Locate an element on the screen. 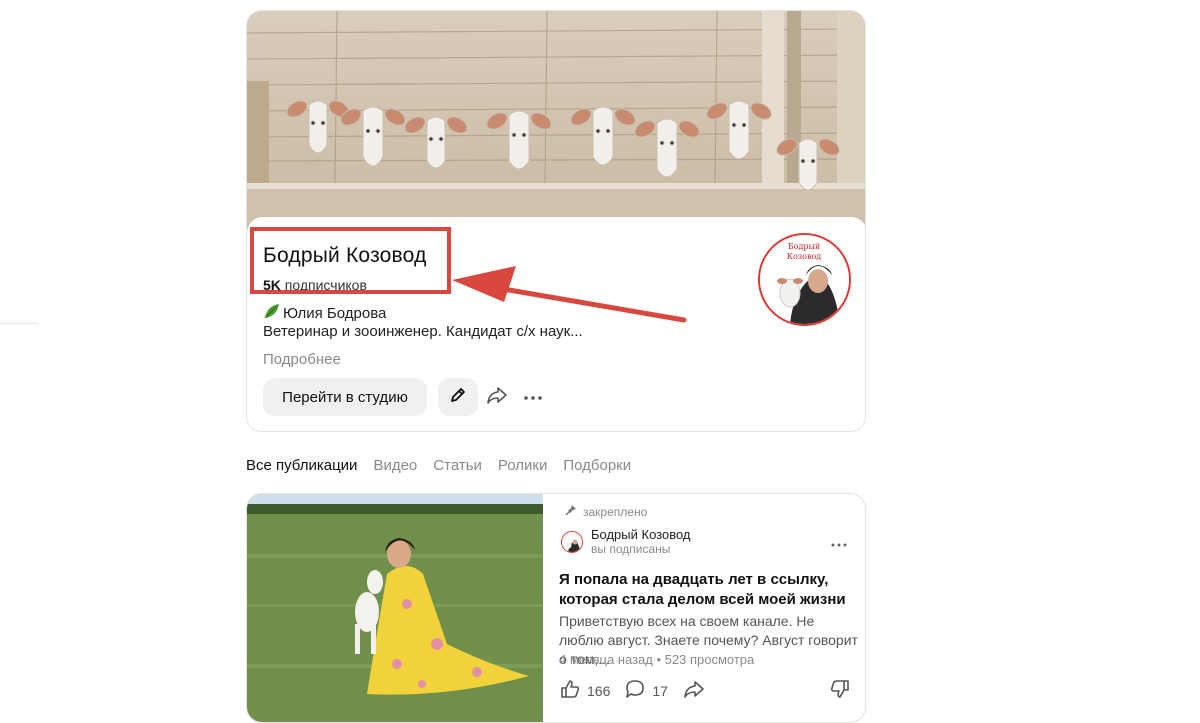 Image resolution: width=1200 pixels, height=723 pixels. like-count: 166 is located at coordinates (599, 690).